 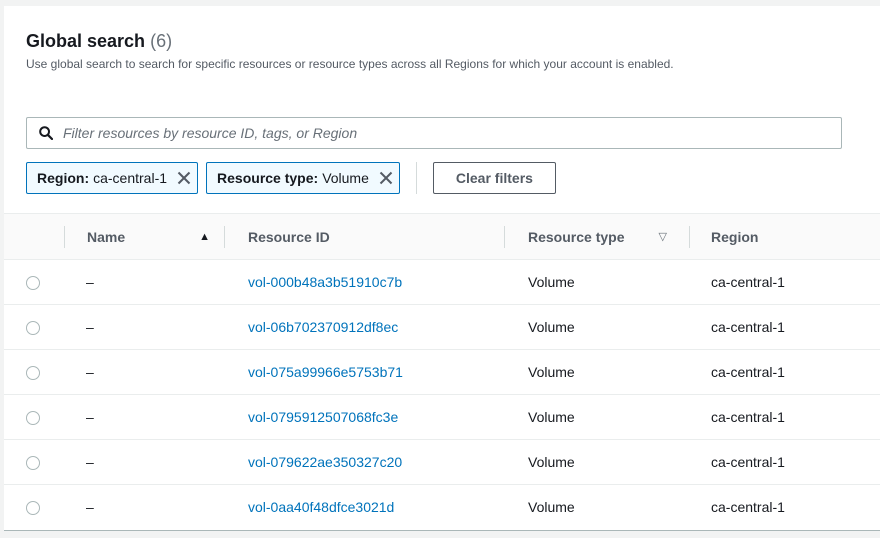 I want to click on filter-separator, so click(x=416, y=178).